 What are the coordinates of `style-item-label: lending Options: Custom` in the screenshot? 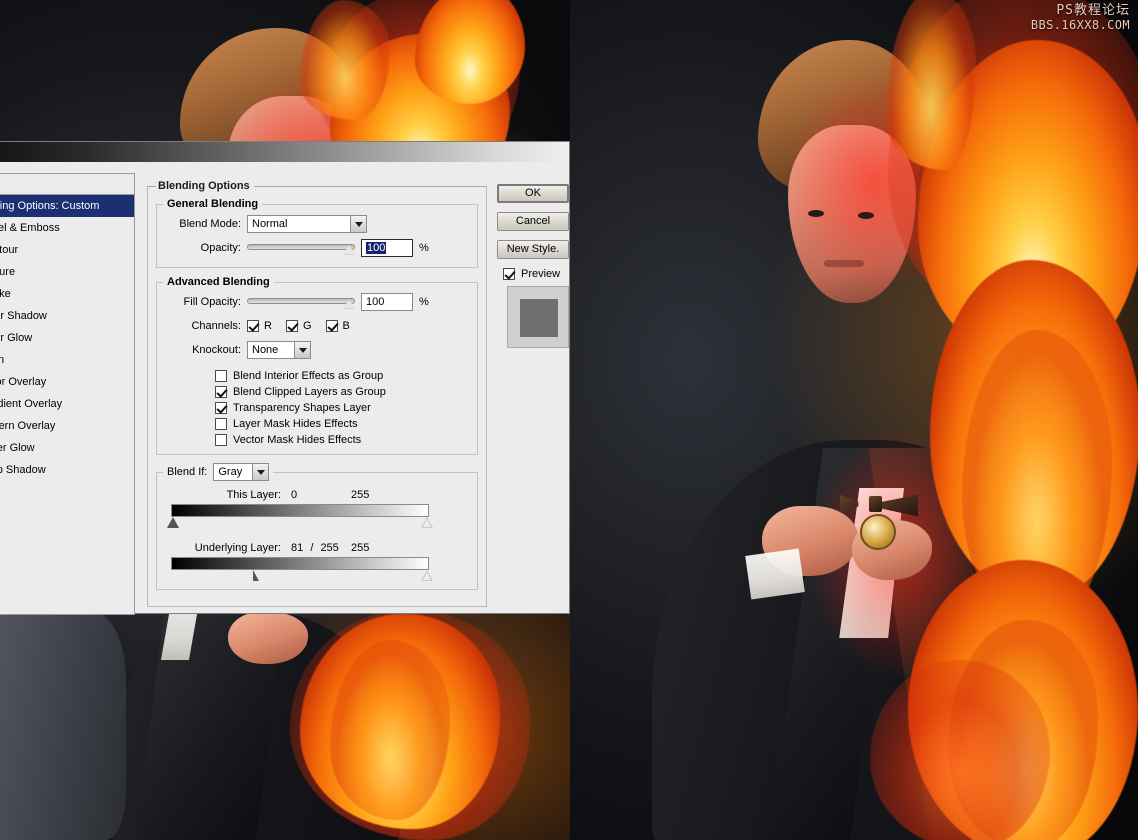 It's located at (50, 205).